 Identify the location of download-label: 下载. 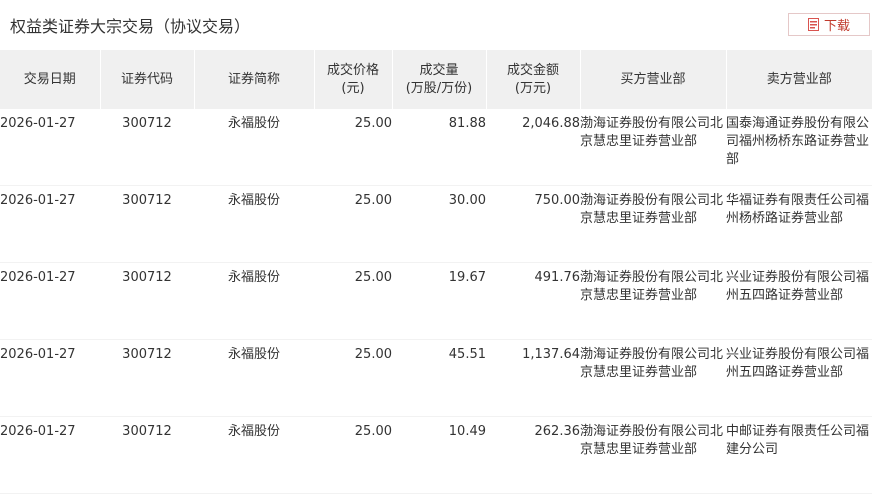
(836, 26).